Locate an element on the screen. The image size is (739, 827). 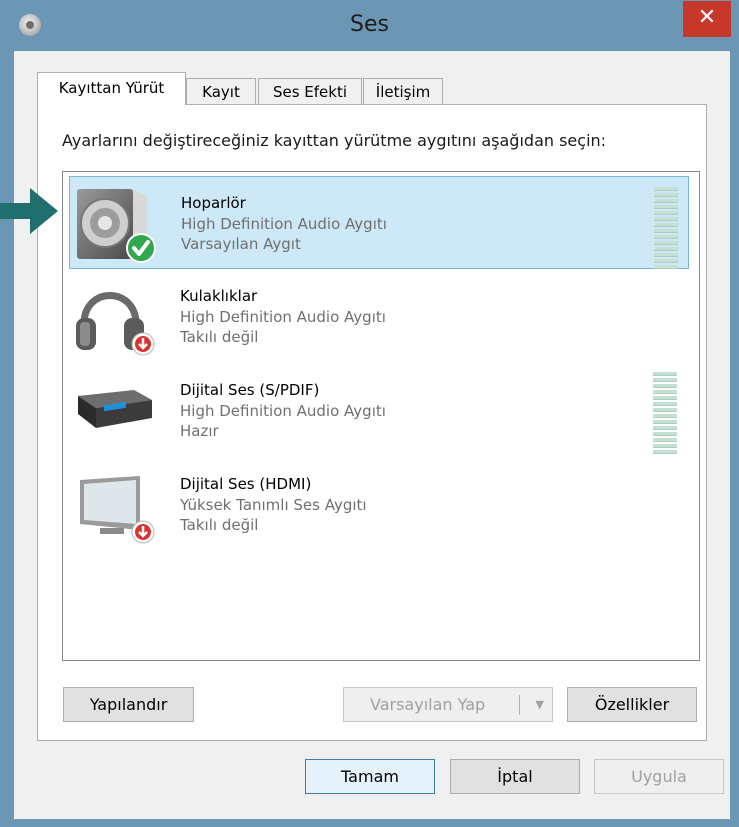
properties-button: Özellikler is located at coordinates (632, 704).